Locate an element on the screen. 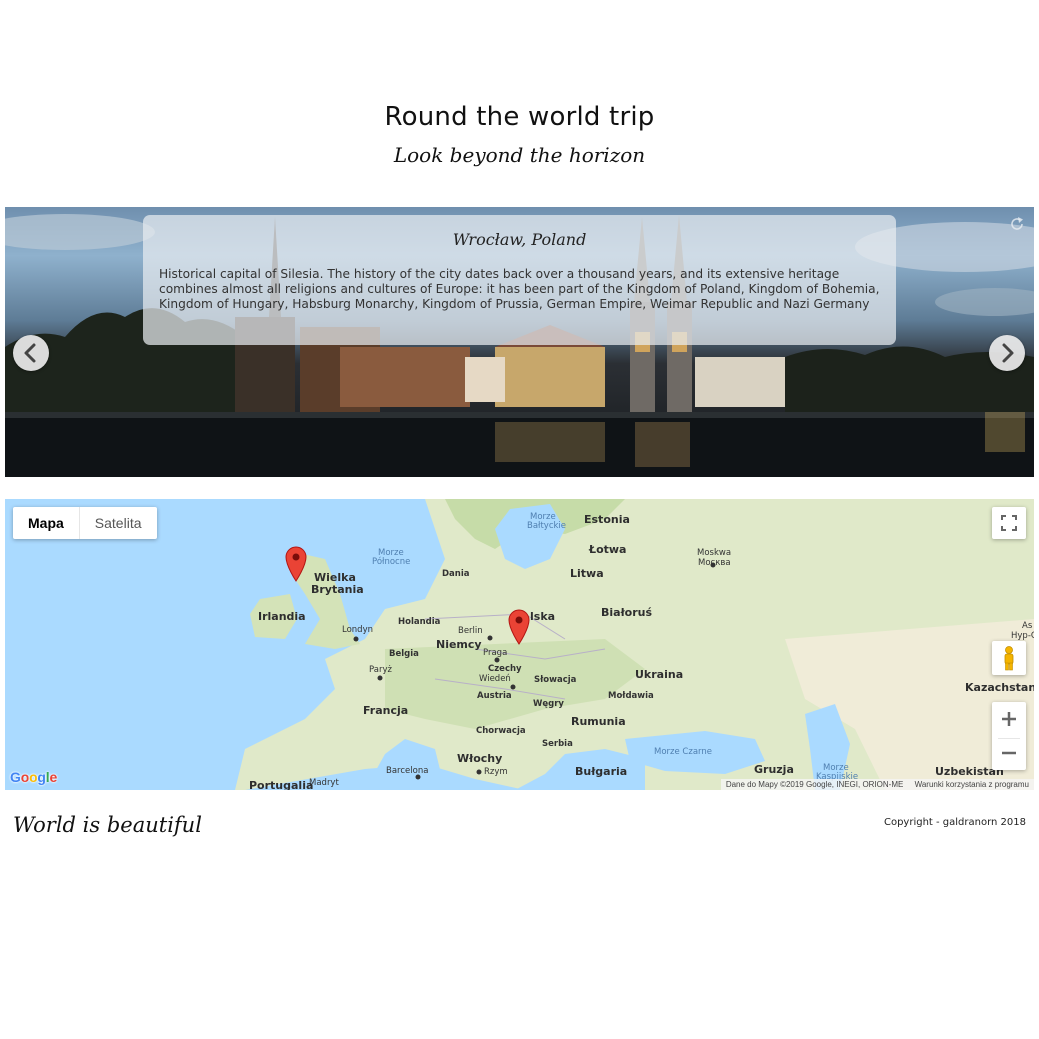 The height and width of the screenshot is (1039, 1039). map-label-londyn: Londyn is located at coordinates (357, 630).